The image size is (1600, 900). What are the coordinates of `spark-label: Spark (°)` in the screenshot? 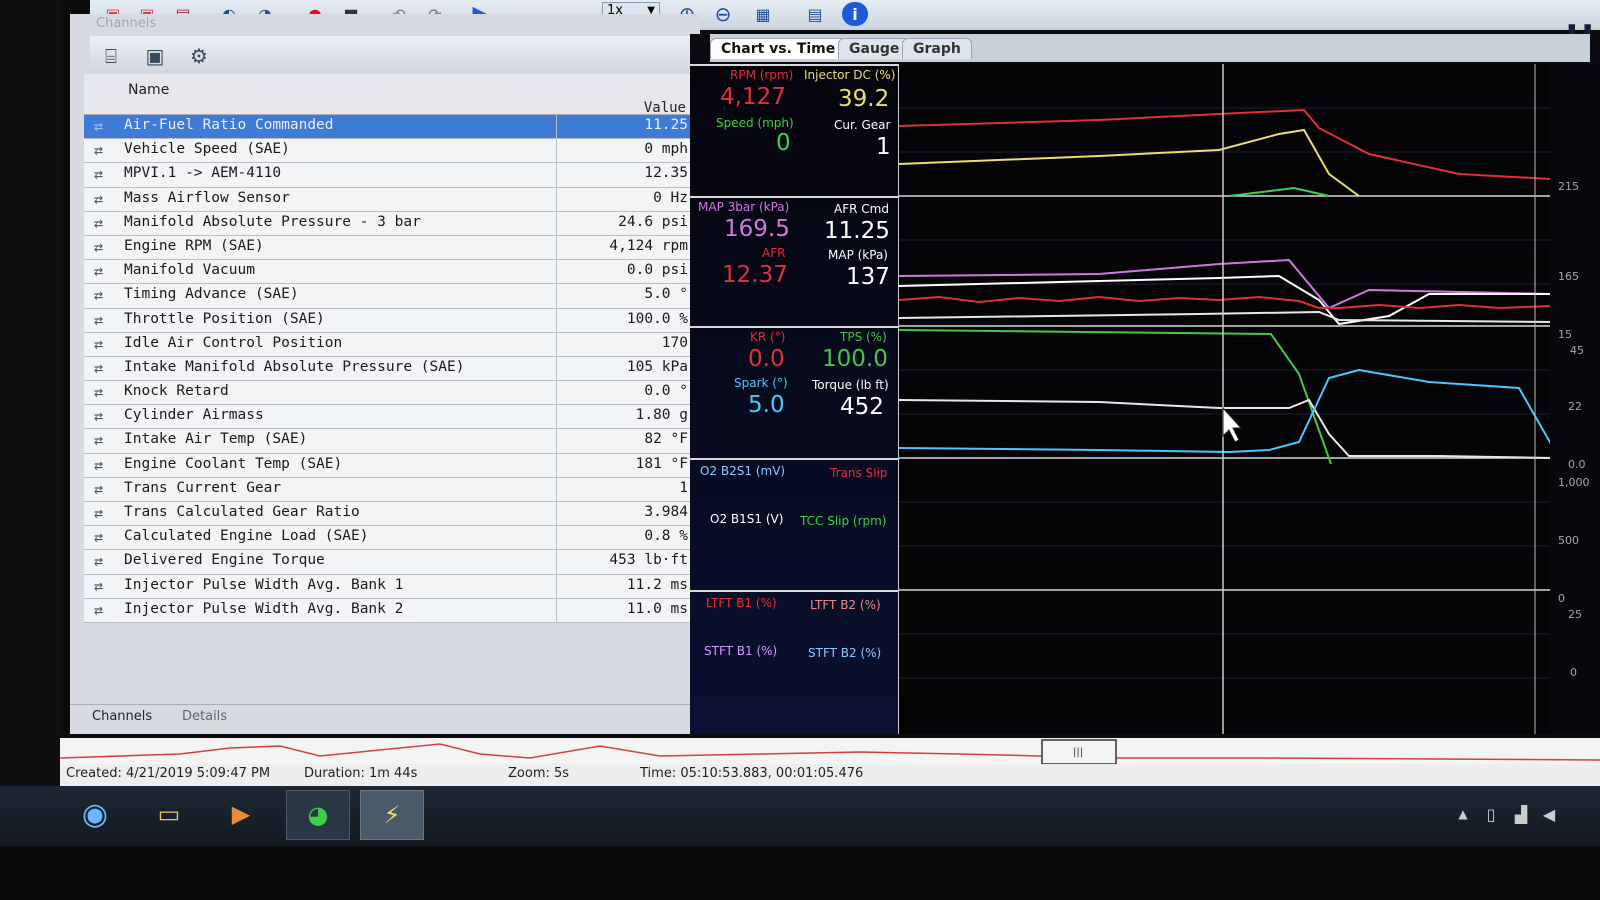 It's located at (761, 383).